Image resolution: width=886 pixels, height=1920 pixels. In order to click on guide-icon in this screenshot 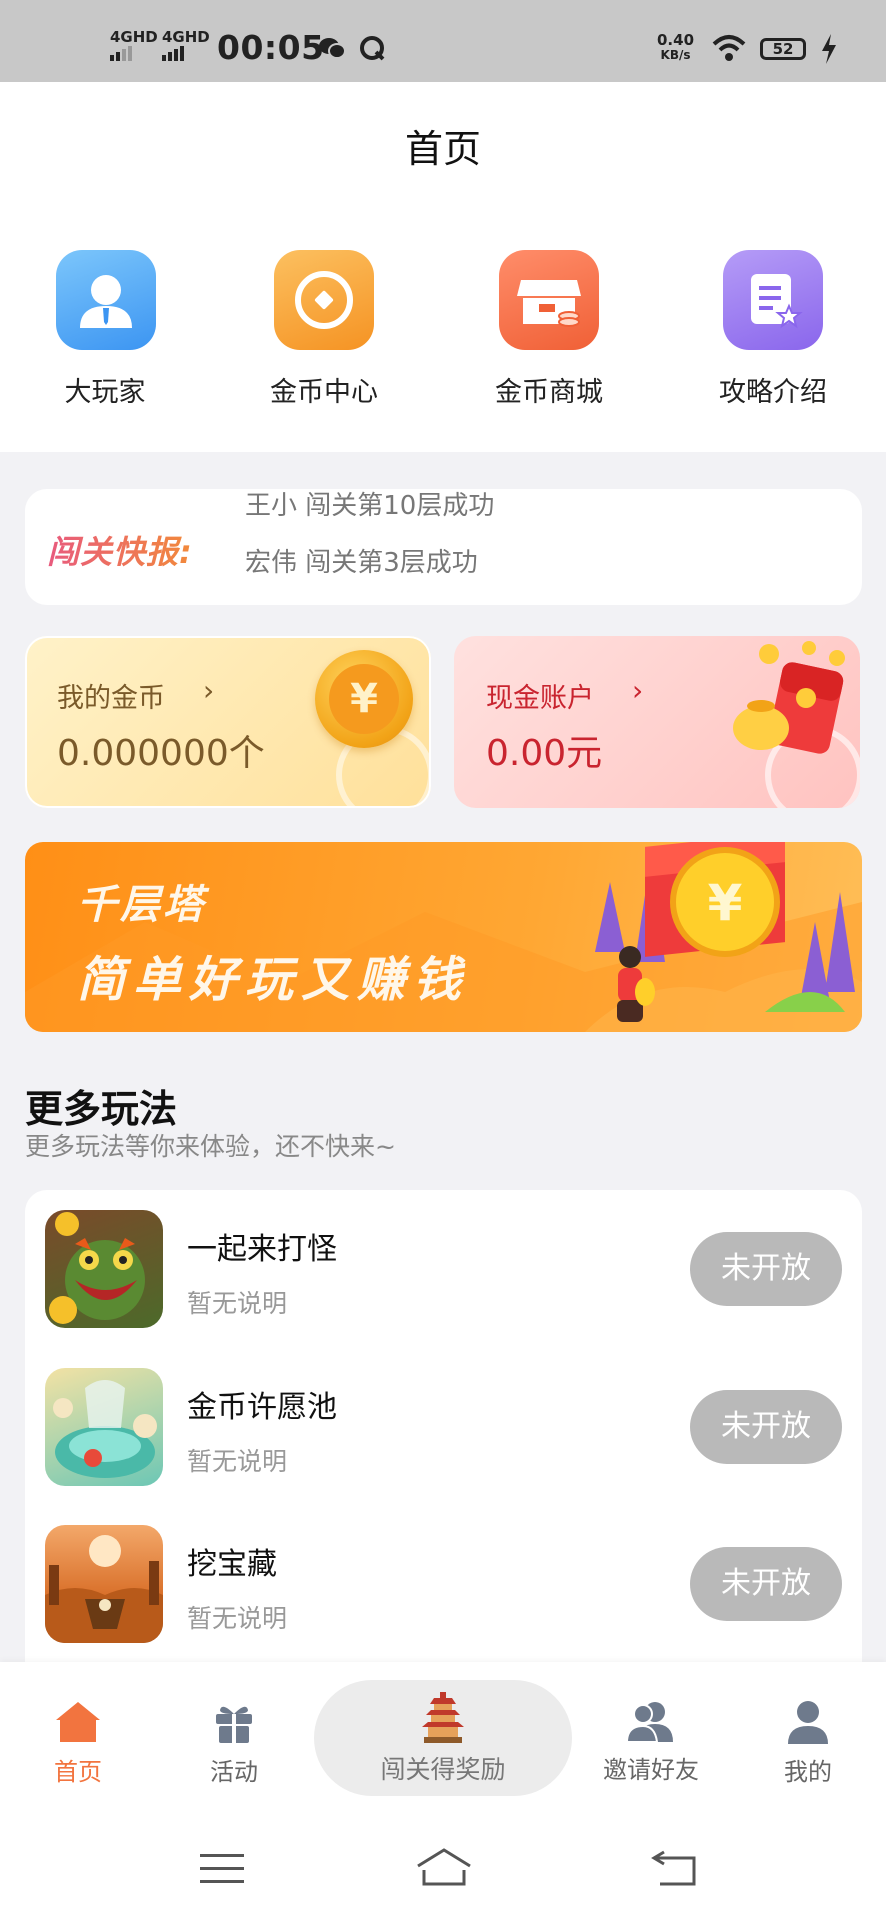, I will do `click(773, 300)`.